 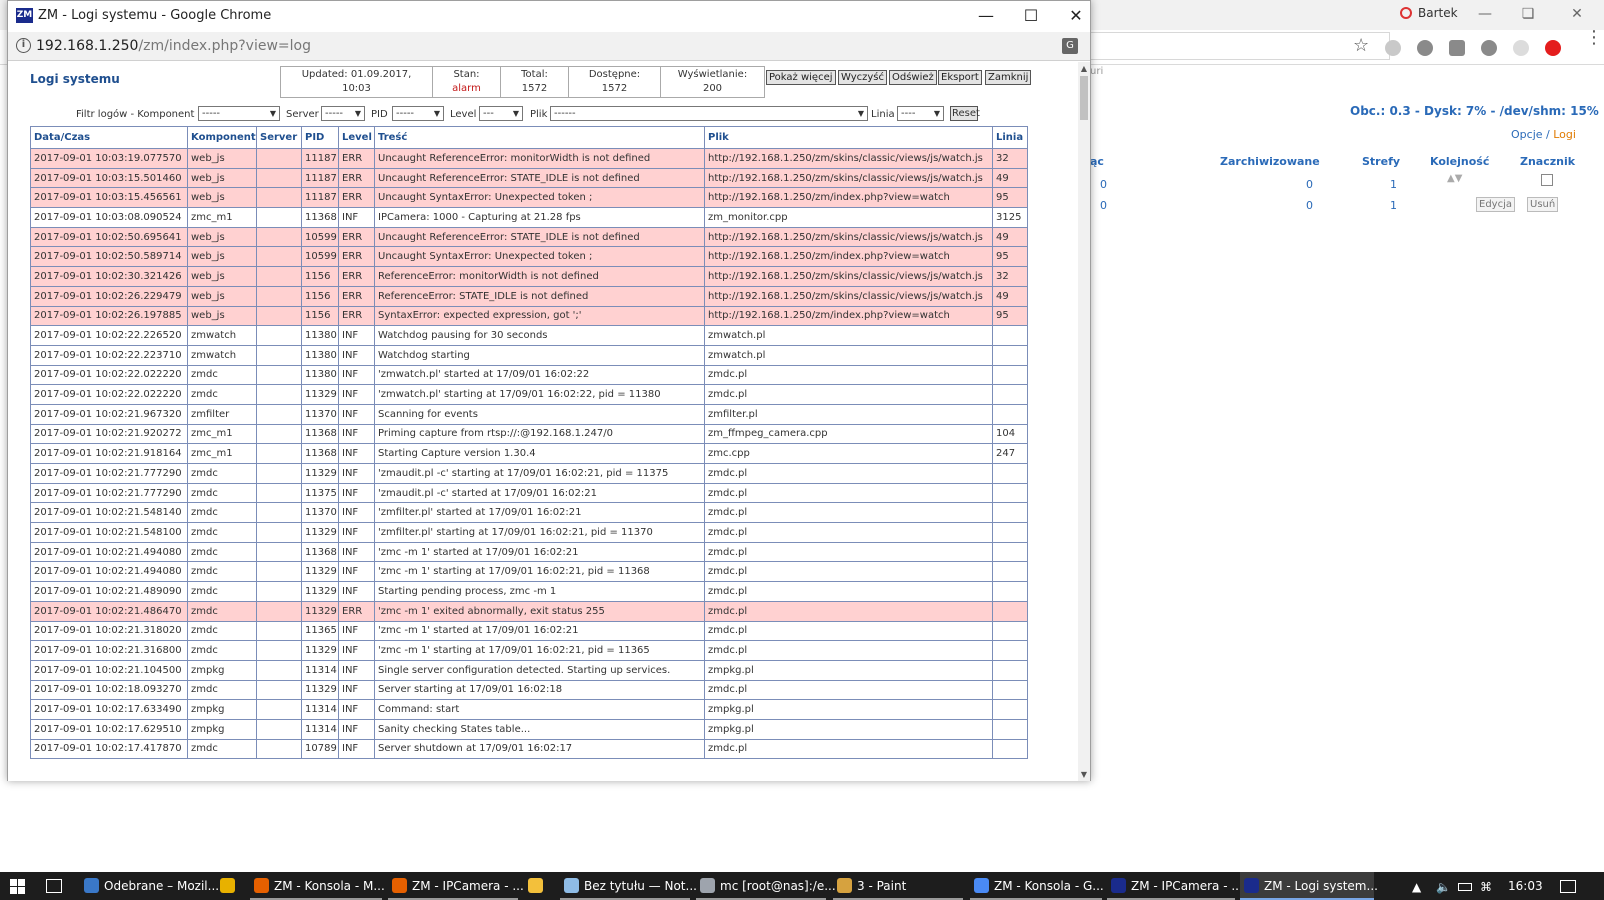 What do you see at coordinates (1465, 887) in the screenshot?
I see `battery-icon` at bounding box center [1465, 887].